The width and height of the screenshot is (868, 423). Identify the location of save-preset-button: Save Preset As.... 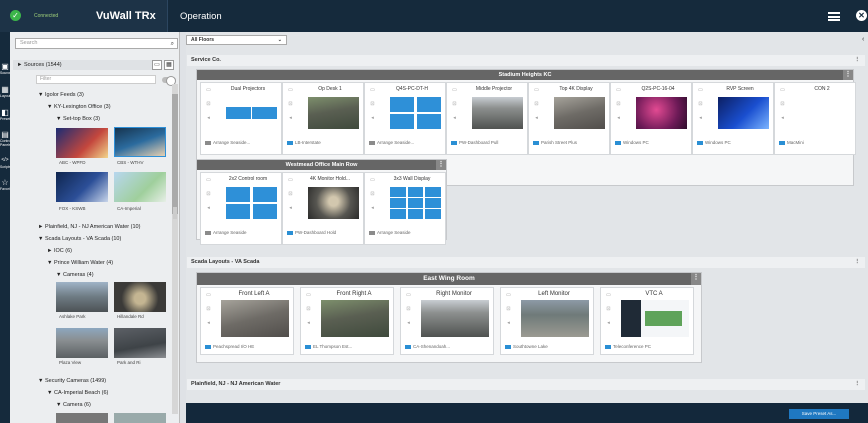
(819, 414).